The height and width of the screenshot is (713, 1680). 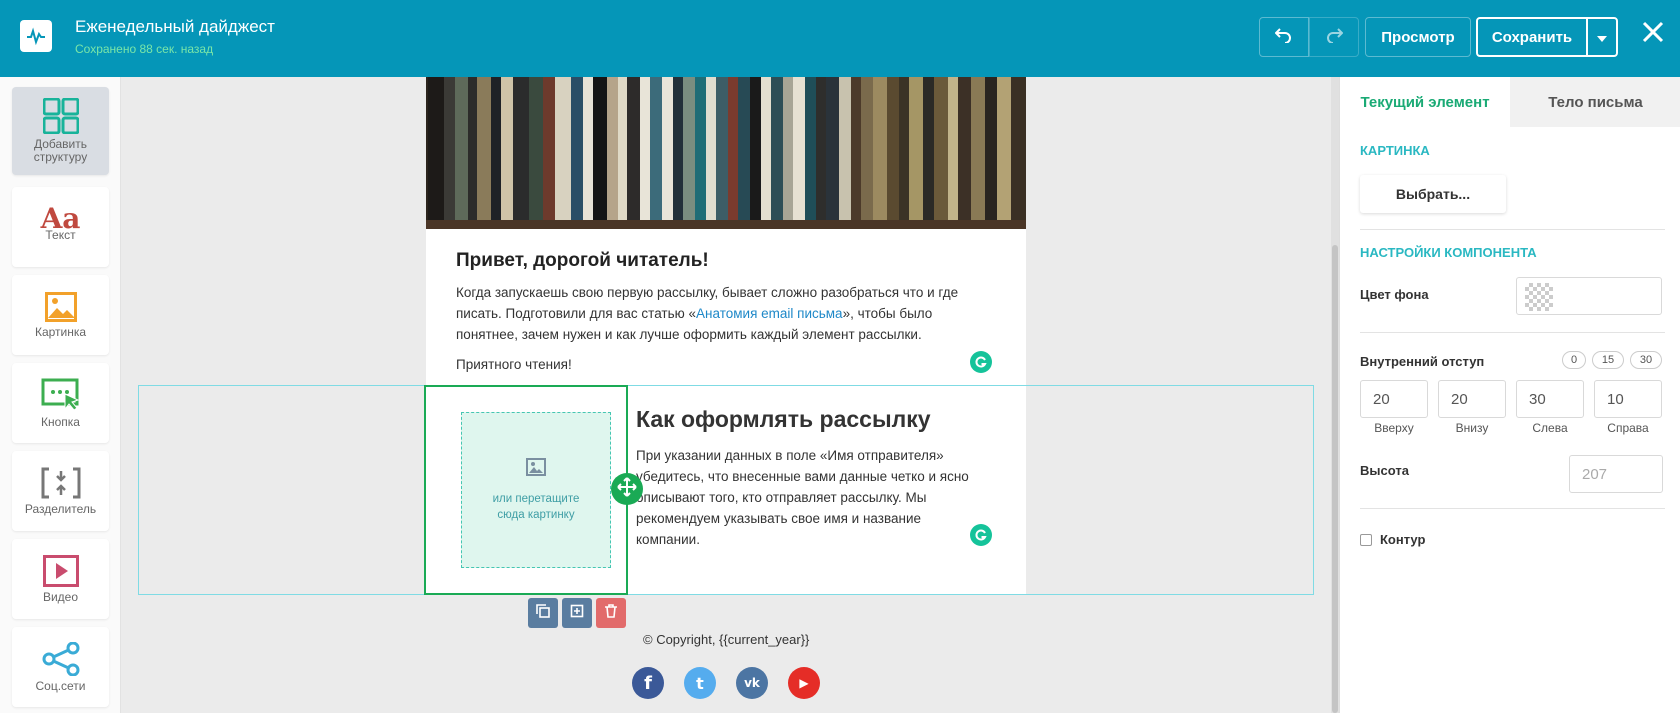 What do you see at coordinates (1394, 294) in the screenshot?
I see `bg-color-label: Цвет фона` at bounding box center [1394, 294].